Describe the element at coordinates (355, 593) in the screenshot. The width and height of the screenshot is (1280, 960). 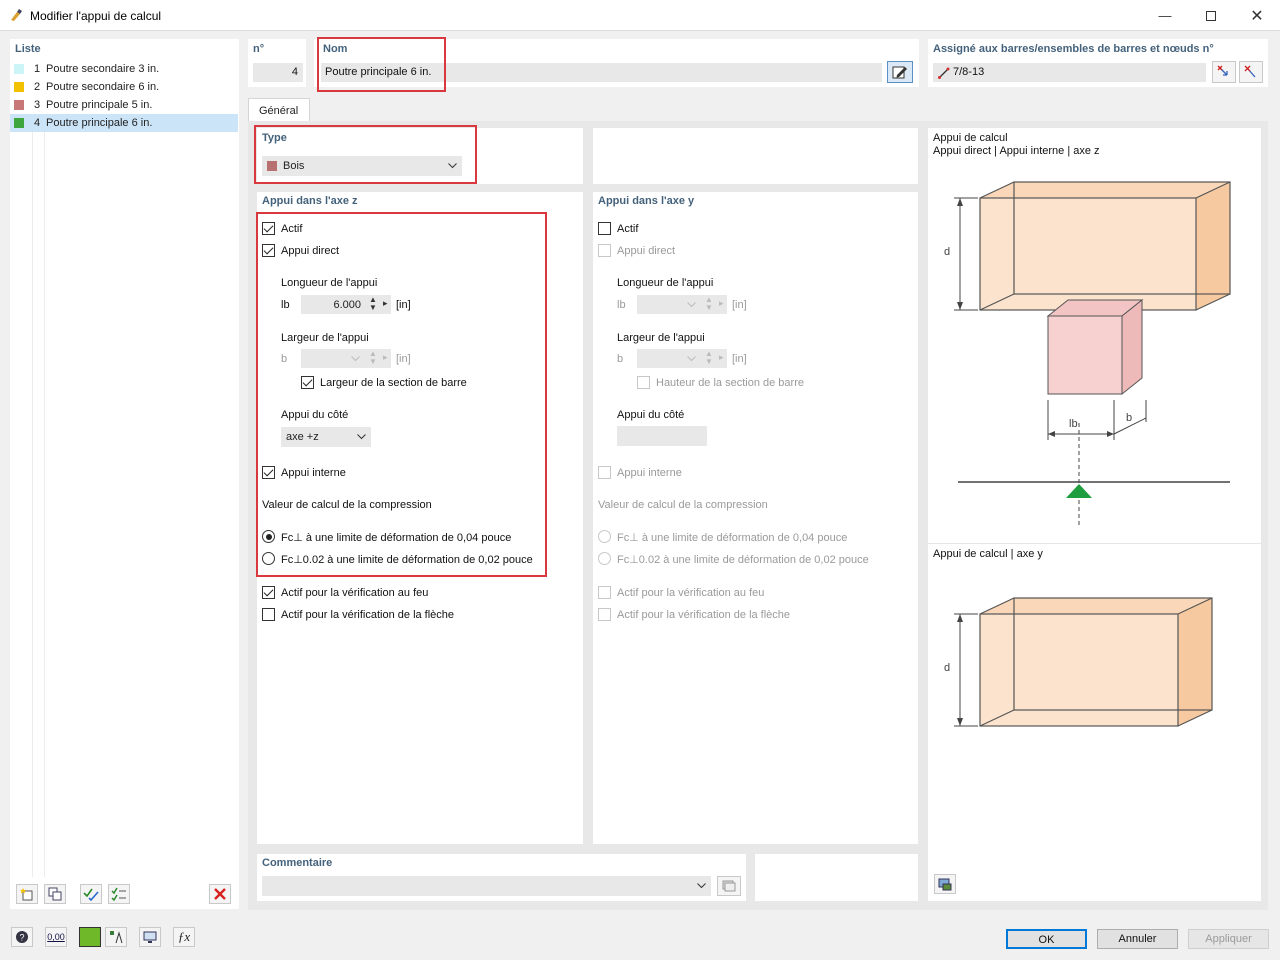
I see `z-fire-label: Actif pour la vérification au feu` at that location.